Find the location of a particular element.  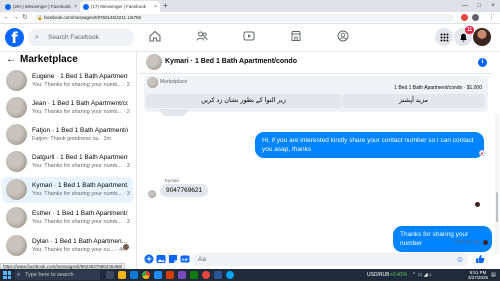

sender-name: Kymari is located at coordinates (172, 180).